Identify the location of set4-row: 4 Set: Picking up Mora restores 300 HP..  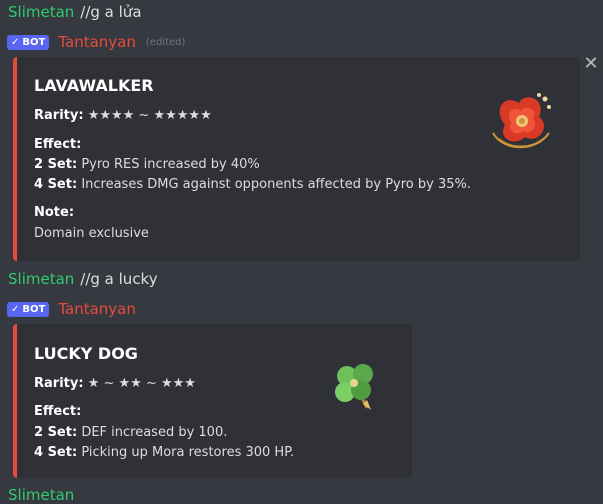
(164, 452).